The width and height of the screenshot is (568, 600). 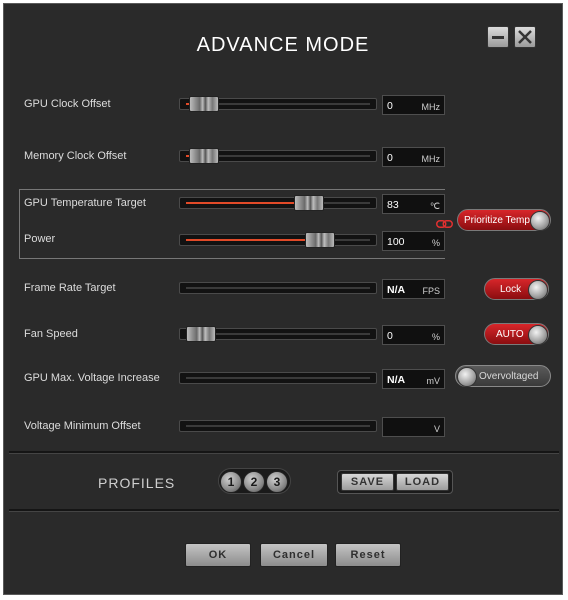 What do you see at coordinates (51, 334) in the screenshot?
I see `fan-speed-label: Fan Speed` at bounding box center [51, 334].